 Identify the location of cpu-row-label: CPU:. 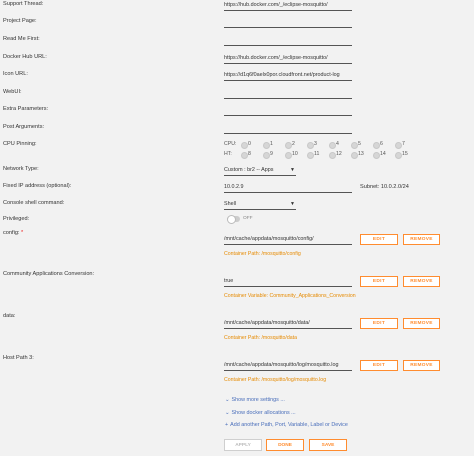
(230, 144).